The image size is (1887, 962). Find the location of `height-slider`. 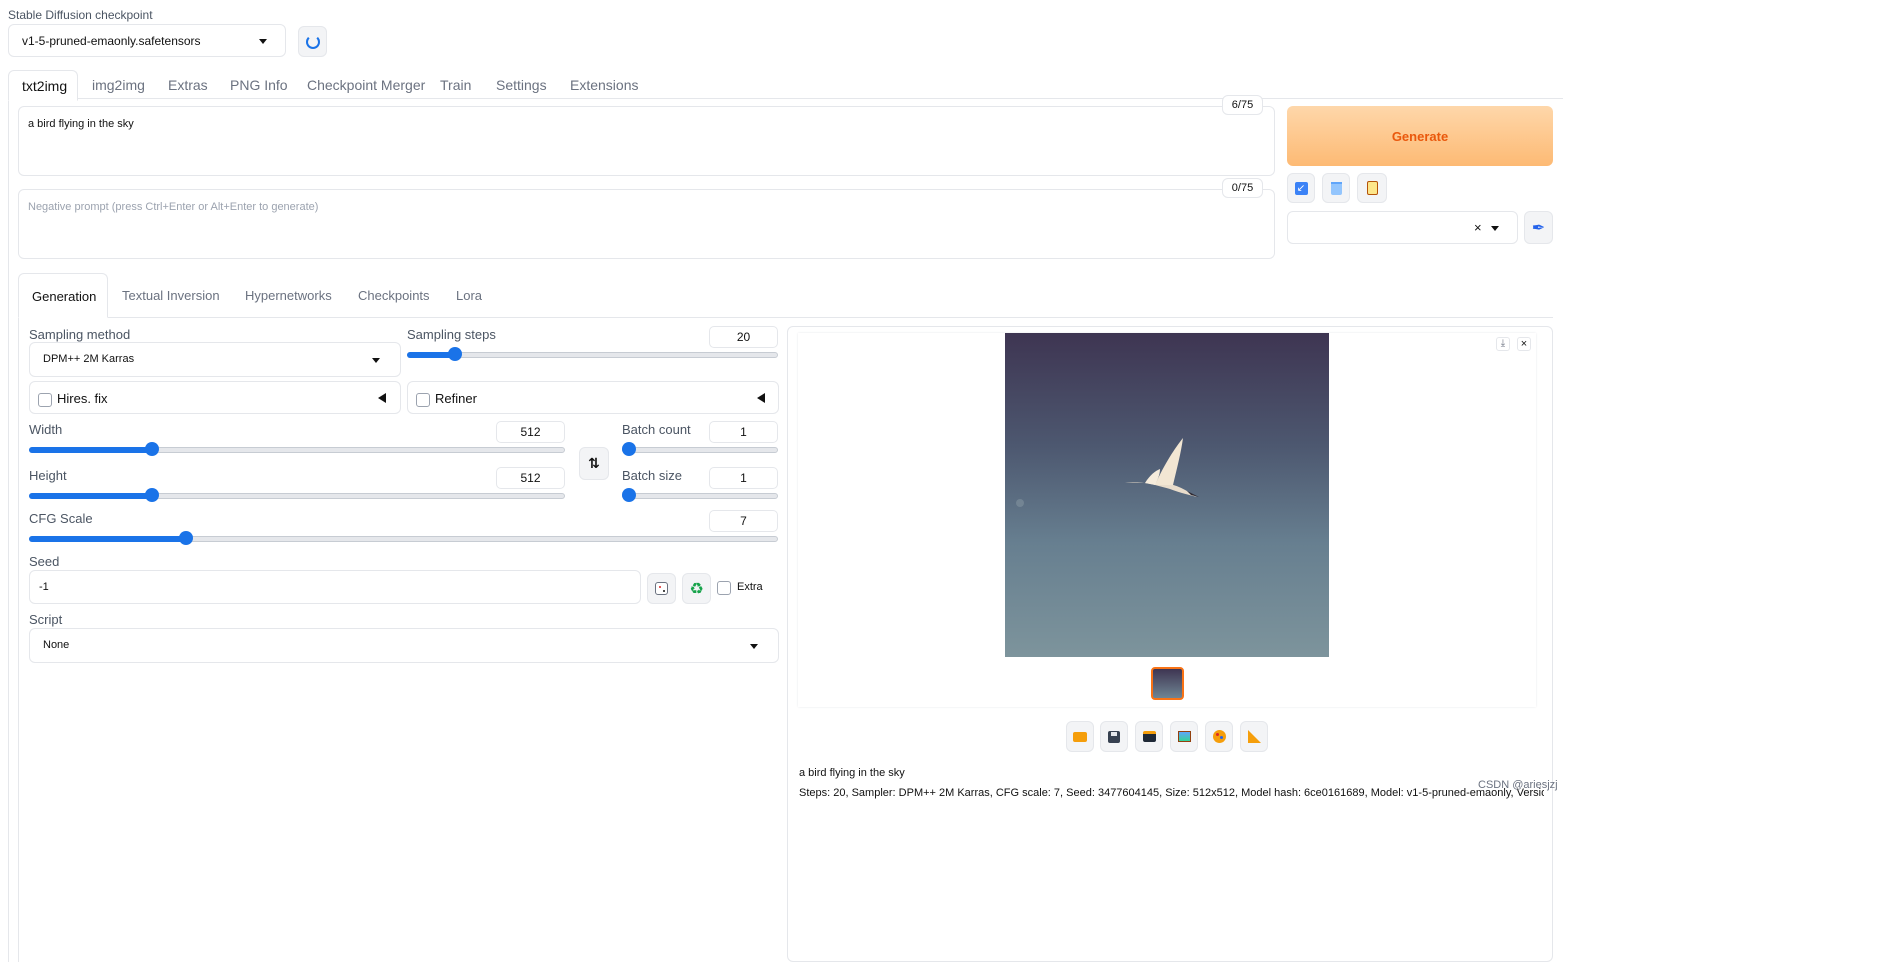

height-slider is located at coordinates (297, 495).